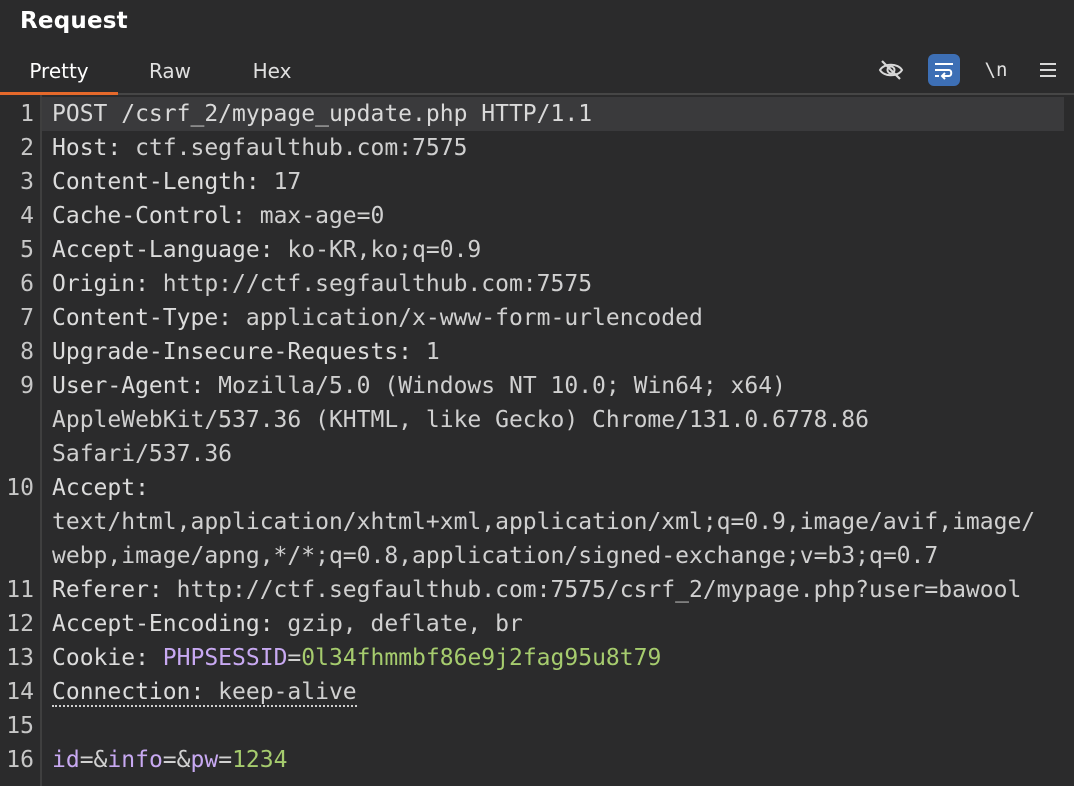 This screenshot has width=1074, height=786. Describe the element at coordinates (128, 692) in the screenshot. I see `header-name: Connection:` at that location.